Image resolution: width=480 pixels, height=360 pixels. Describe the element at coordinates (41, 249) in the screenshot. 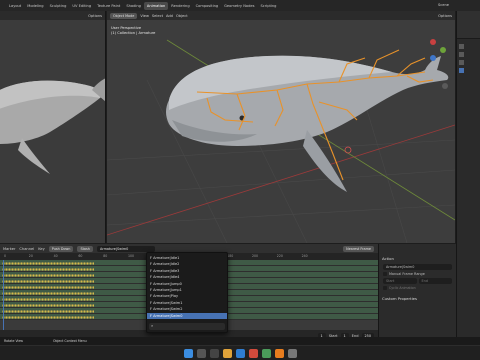

I see `menu-key: Key` at that location.